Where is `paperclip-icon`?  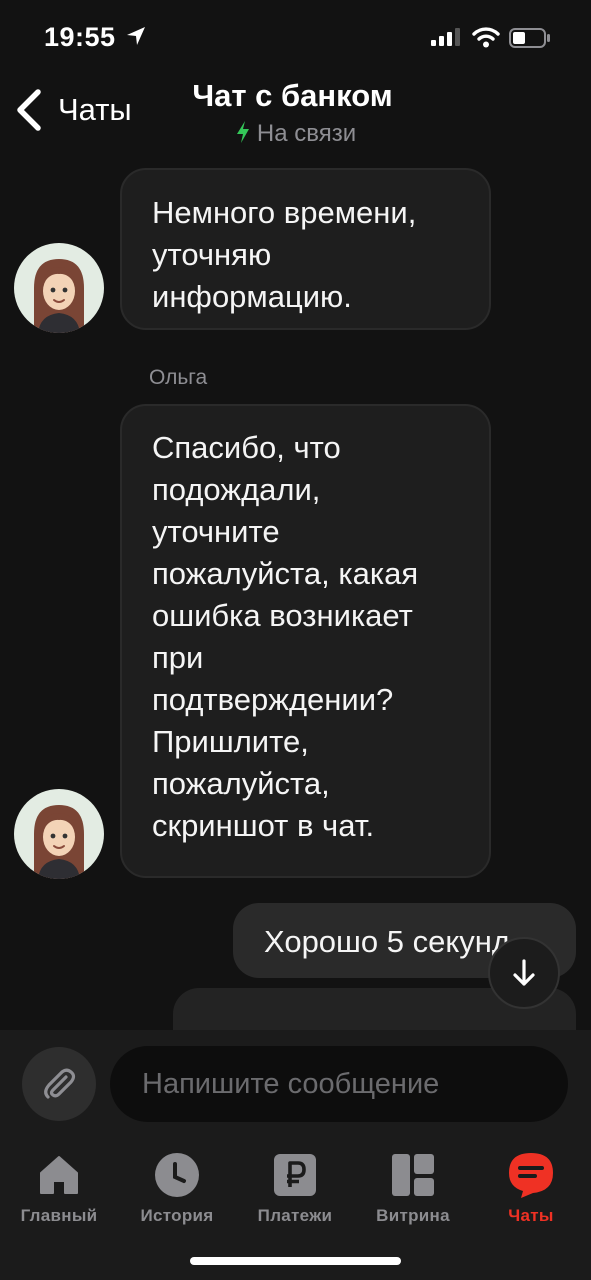
paperclip-icon is located at coordinates (60, 1083).